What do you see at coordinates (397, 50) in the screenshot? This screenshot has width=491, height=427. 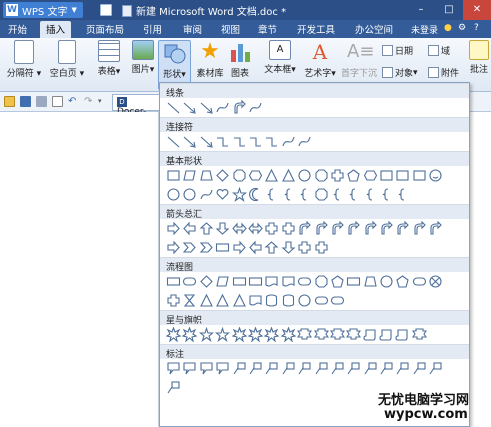 I see `date-button: 日期` at bounding box center [397, 50].